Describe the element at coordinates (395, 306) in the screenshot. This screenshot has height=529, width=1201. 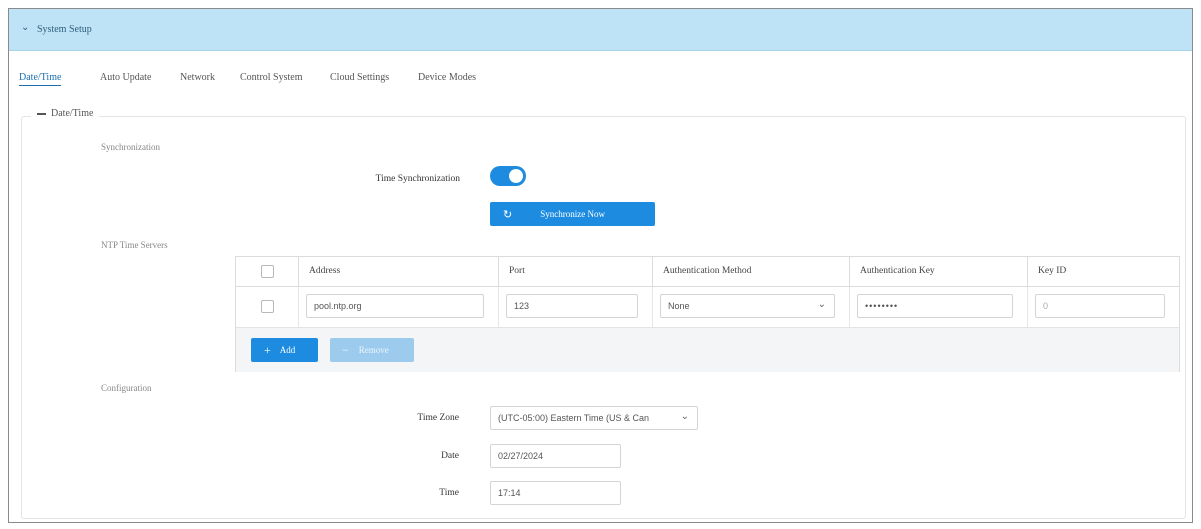
I see `address-input: pool.ntp.org` at that location.